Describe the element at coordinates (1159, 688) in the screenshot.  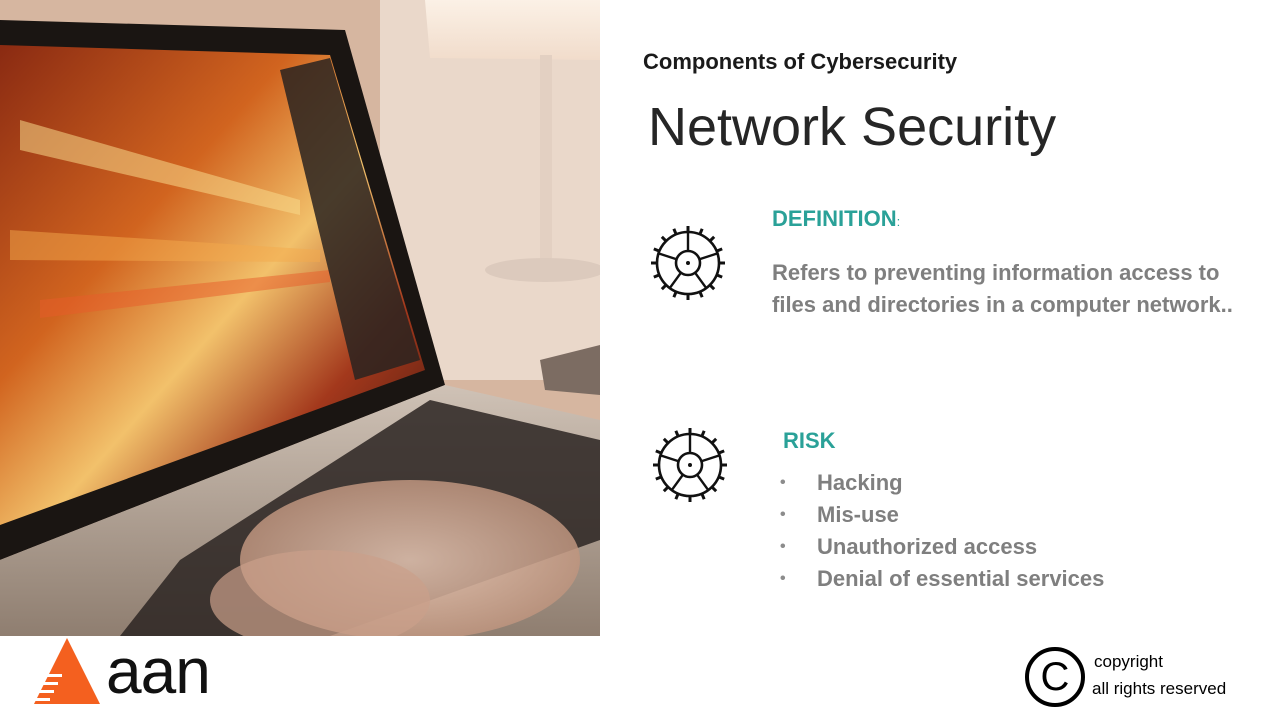
I see `rights-reserved-text: all rights reserved` at that location.